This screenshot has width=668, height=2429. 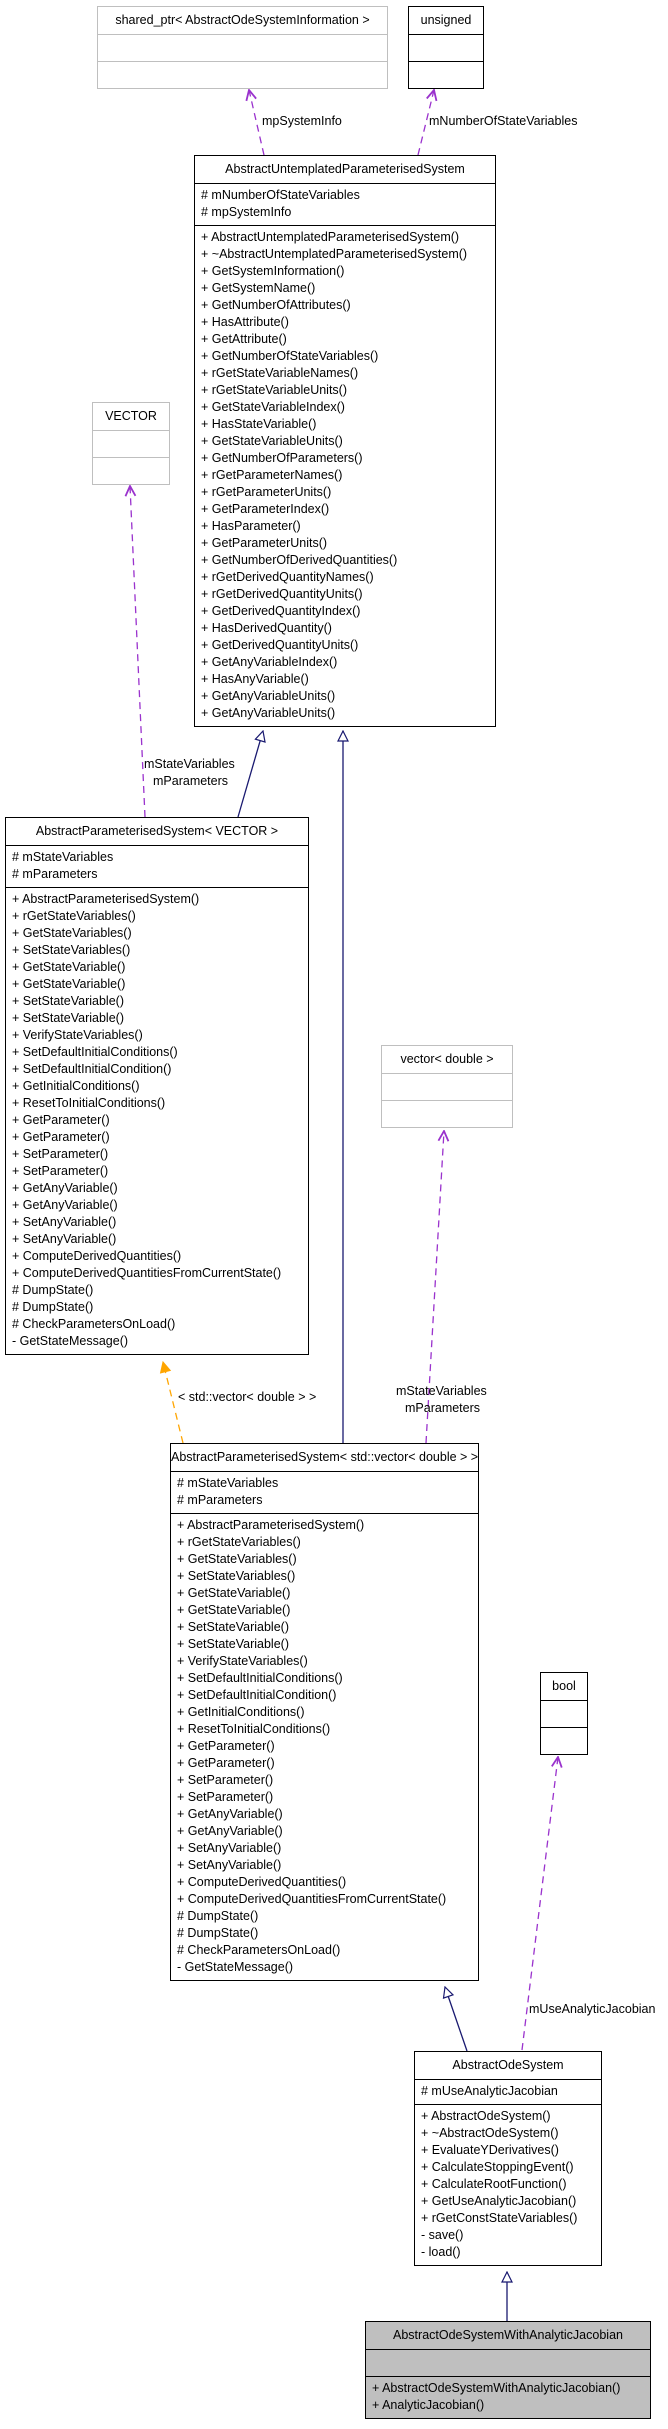 What do you see at coordinates (508, 2235) in the screenshot?
I see `method-item: - save()` at bounding box center [508, 2235].